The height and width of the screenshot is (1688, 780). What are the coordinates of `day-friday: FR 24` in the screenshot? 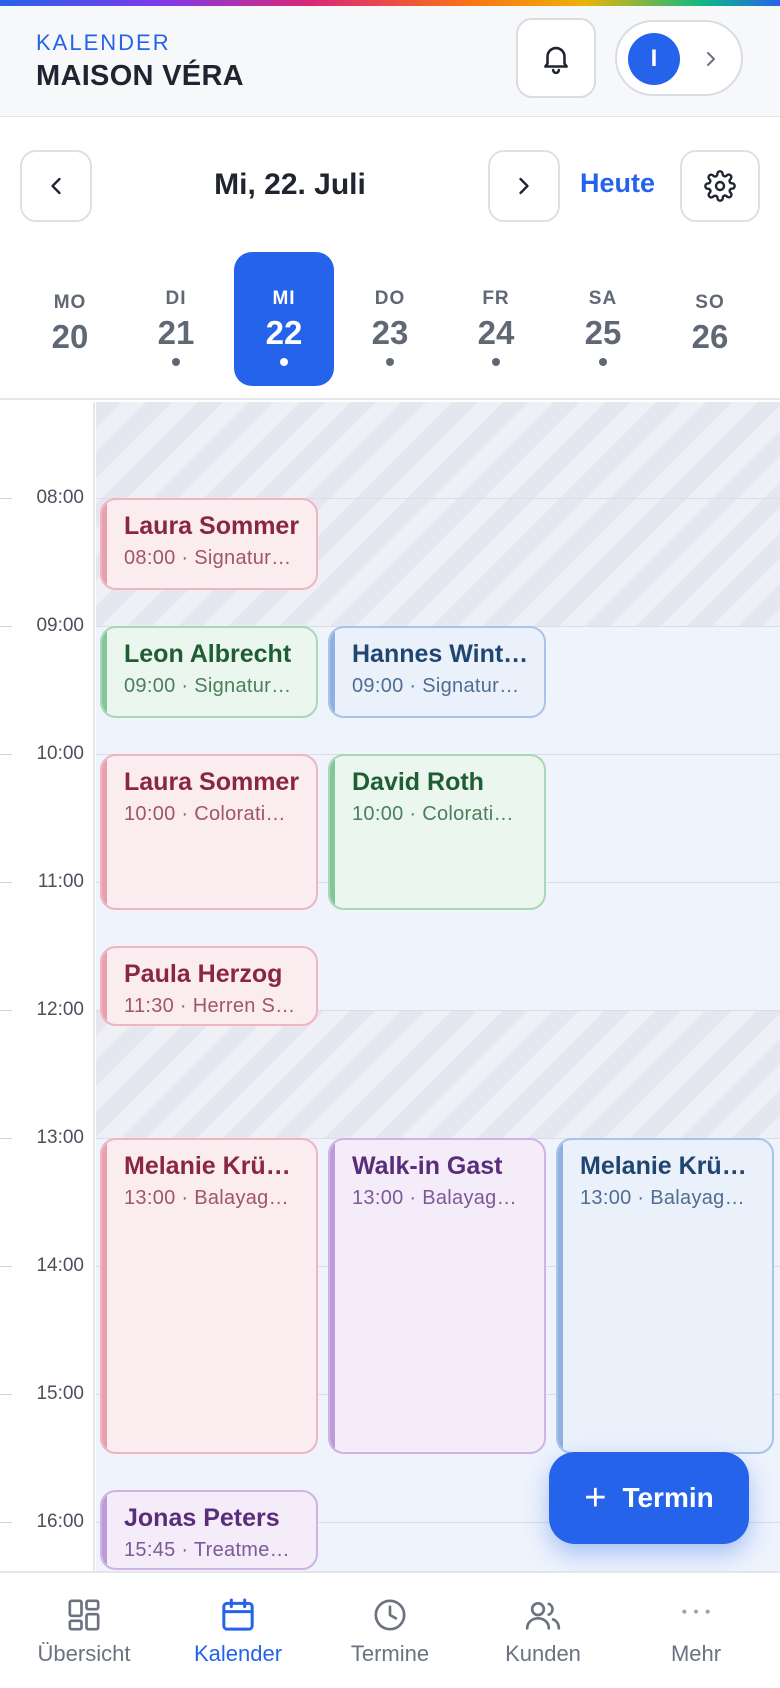 It's located at (496, 319).